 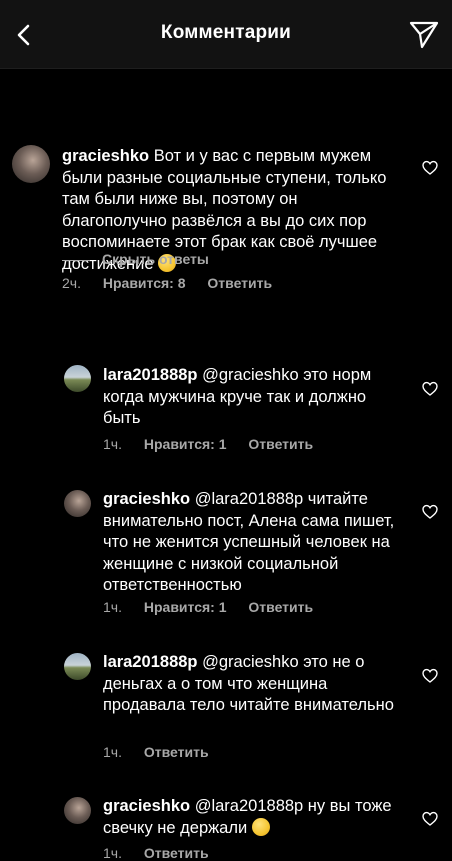 What do you see at coordinates (155, 259) in the screenshot?
I see `hide-replies-label: Скрыть ответы` at bounding box center [155, 259].